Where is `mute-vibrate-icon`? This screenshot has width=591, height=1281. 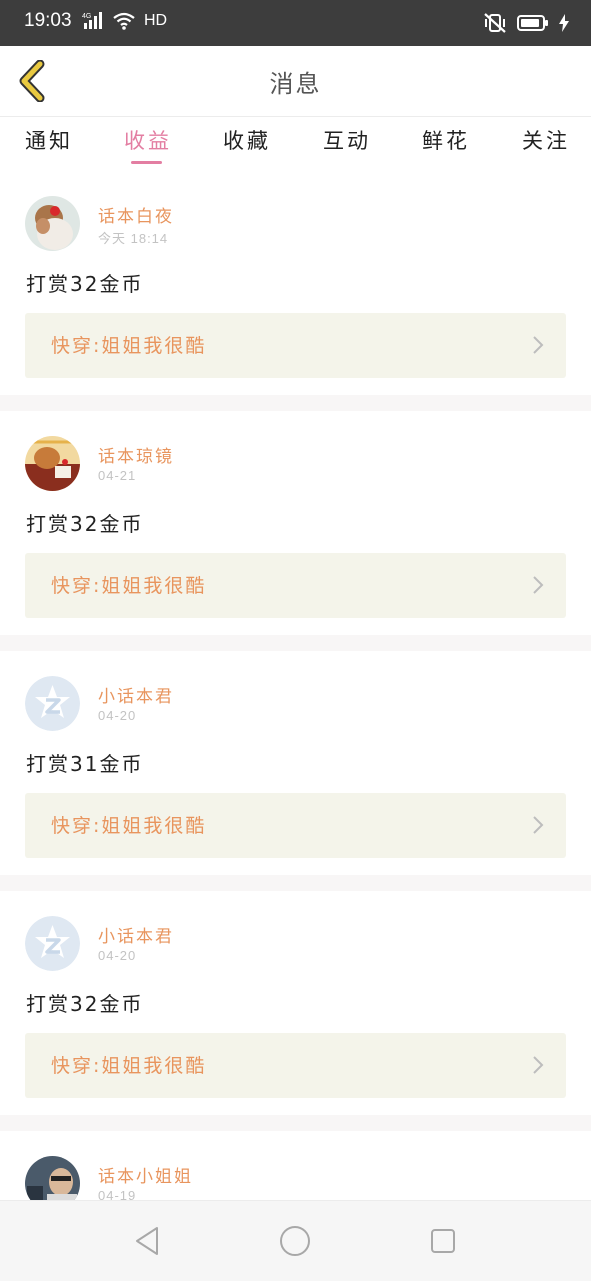
mute-vibrate-icon is located at coordinates (495, 23).